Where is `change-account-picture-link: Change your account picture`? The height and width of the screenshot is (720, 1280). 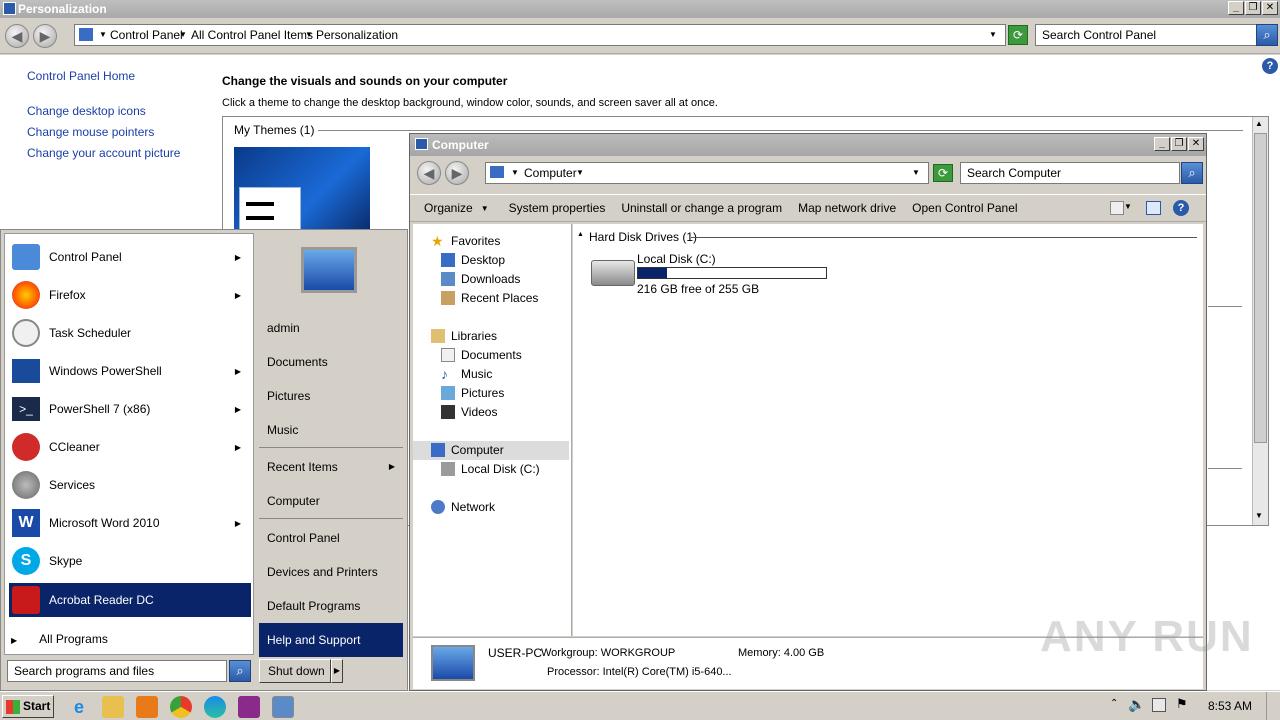 change-account-picture-link: Change your account picture is located at coordinates (103, 153).